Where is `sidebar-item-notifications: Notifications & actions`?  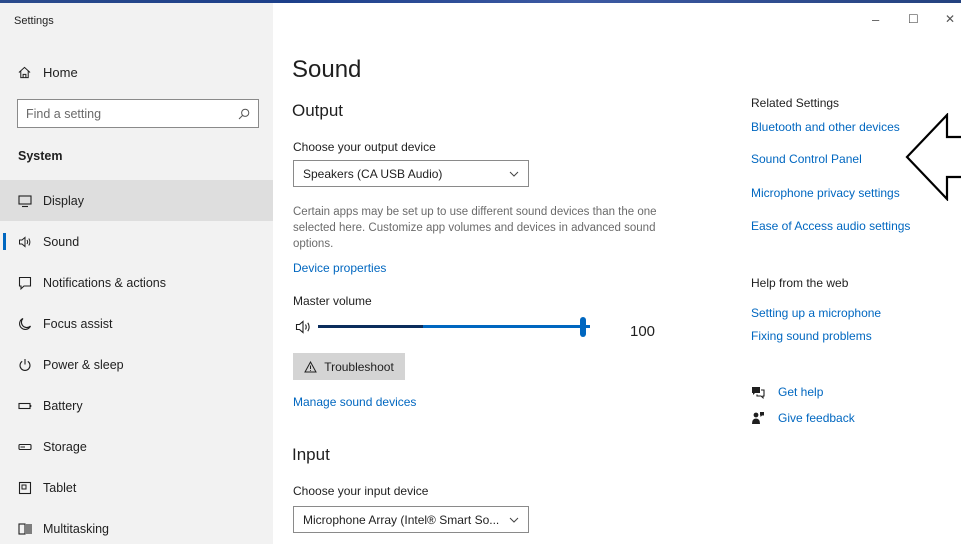 sidebar-item-notifications: Notifications & actions is located at coordinates (136, 282).